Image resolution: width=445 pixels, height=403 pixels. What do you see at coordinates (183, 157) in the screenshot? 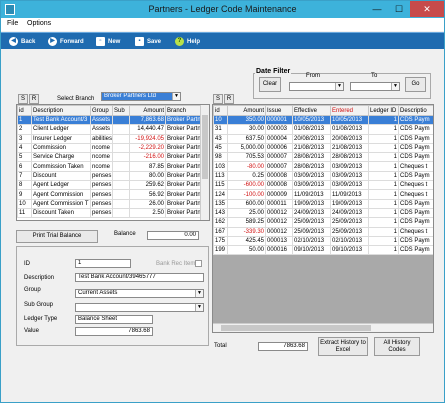
I see `cell-branch: Broker Partn` at bounding box center [183, 157].